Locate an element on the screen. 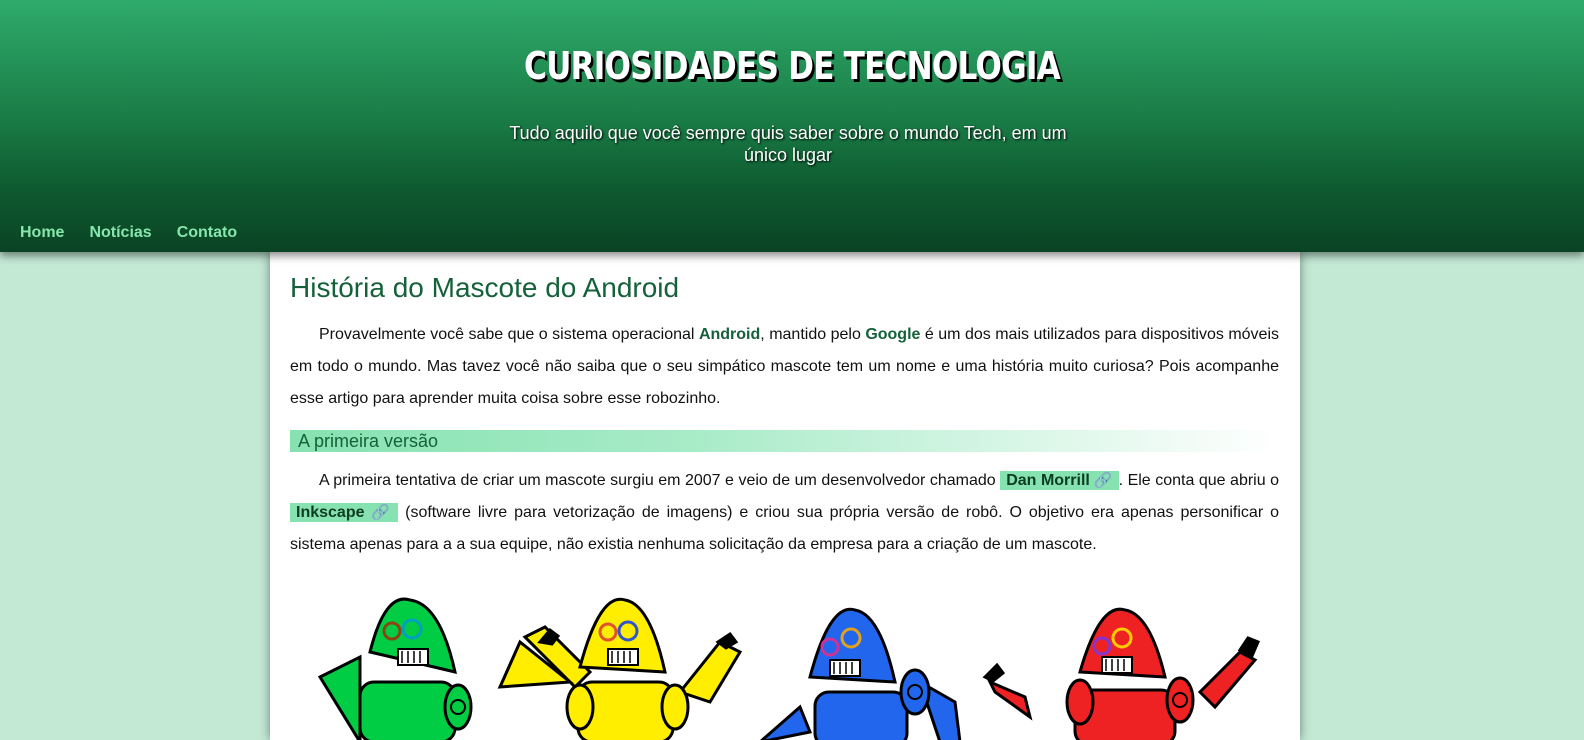  robots-image is located at coordinates (788, 668).